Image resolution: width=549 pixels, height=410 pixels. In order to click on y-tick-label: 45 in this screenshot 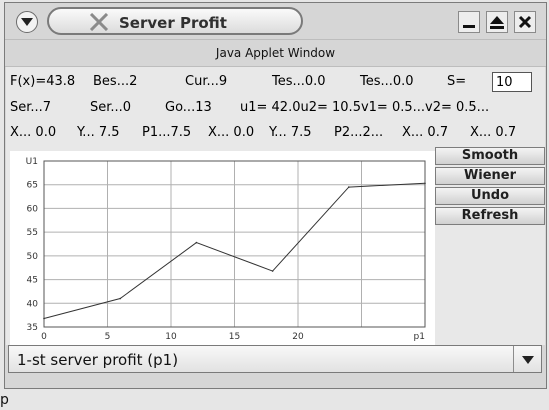, I will do `click(32, 281)`.